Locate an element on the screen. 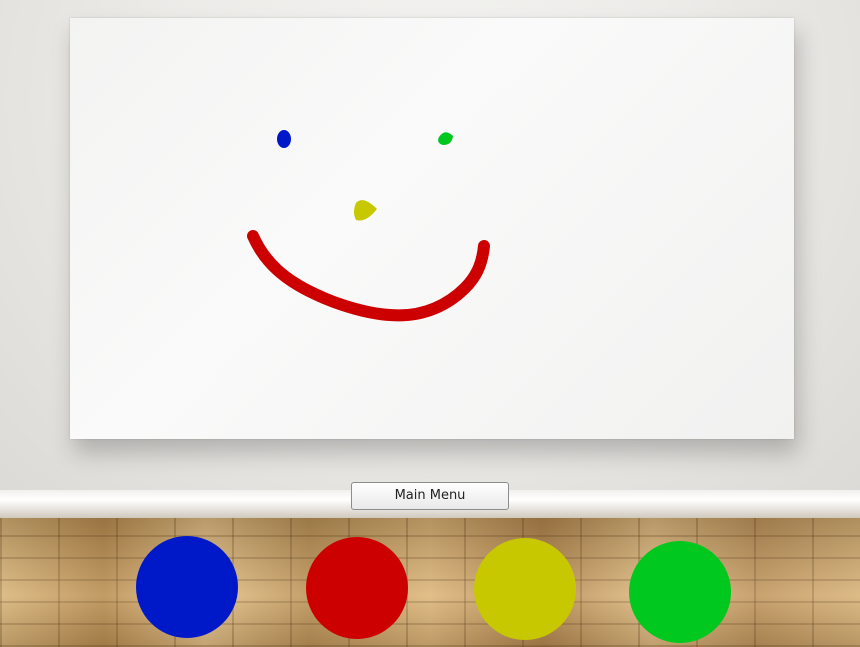 This screenshot has width=860, height=647. yellow-color-button is located at coordinates (525, 589).